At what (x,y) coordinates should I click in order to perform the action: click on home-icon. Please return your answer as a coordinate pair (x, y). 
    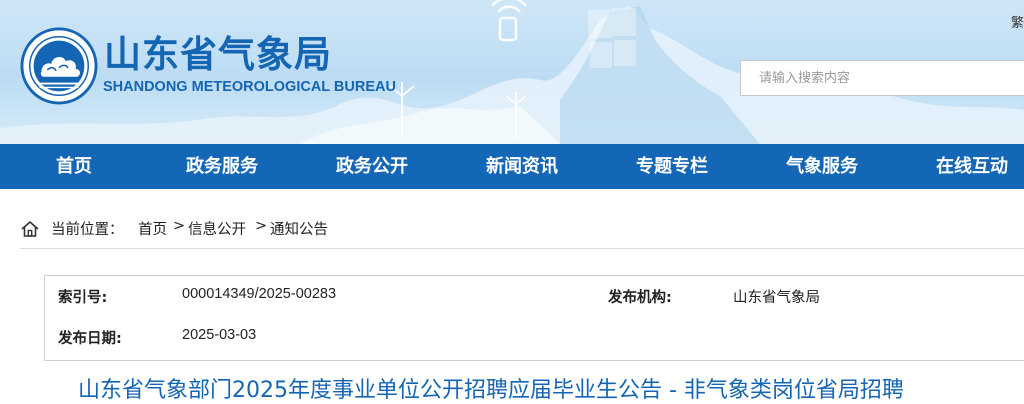
    Looking at the image, I should click on (30, 229).